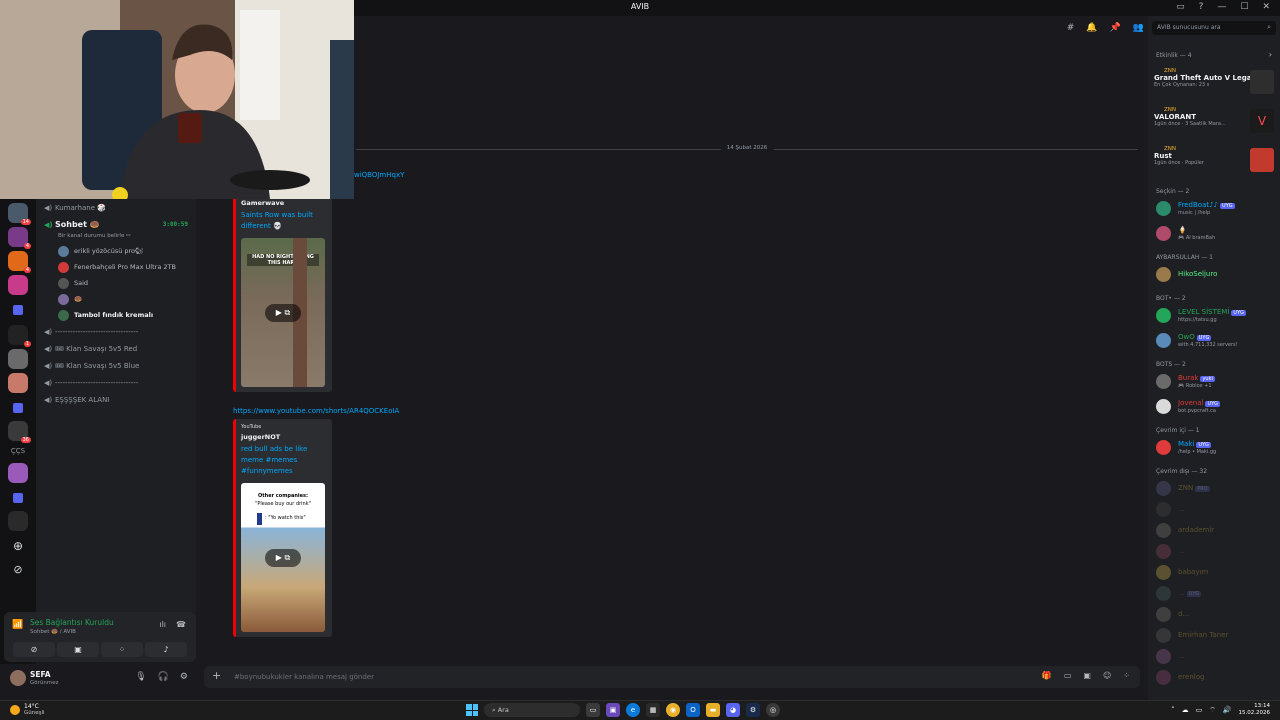 Image resolution: width=1280 pixels, height=720 pixels. What do you see at coordinates (1216, 635) in the screenshot?
I see `member-item: Emirhan Taner` at bounding box center [1216, 635].